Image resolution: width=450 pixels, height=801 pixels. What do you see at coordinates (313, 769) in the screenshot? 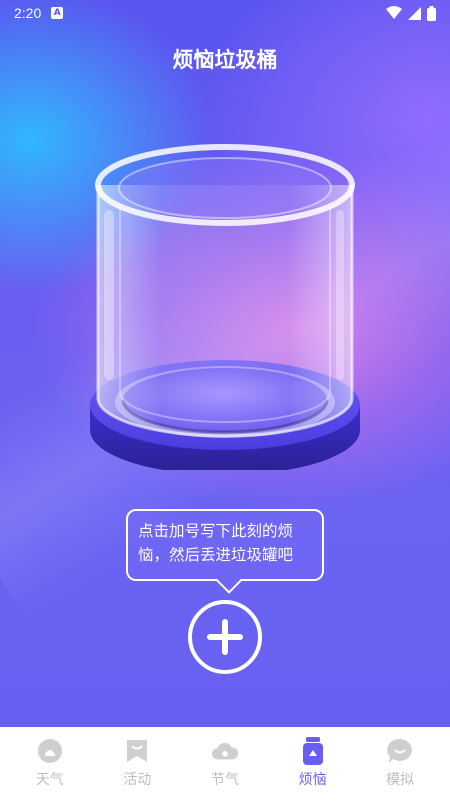
I see `tab-worries: 烦恼` at bounding box center [313, 769].